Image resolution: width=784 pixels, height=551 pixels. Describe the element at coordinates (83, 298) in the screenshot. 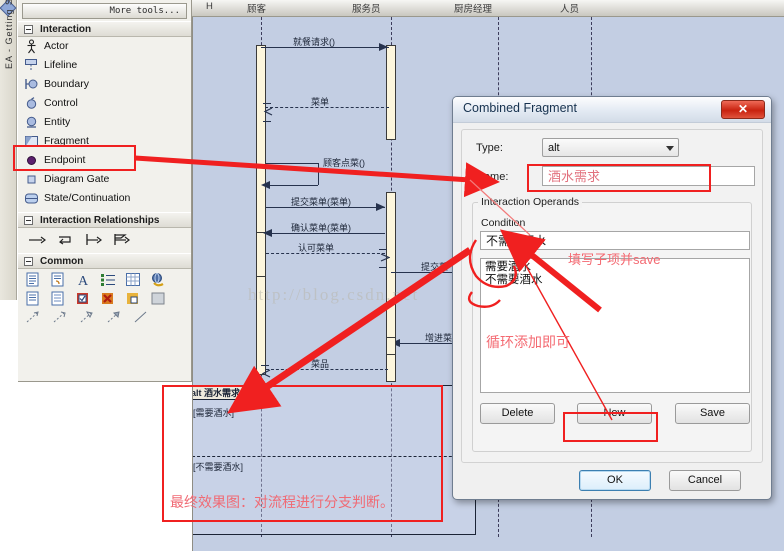

I see `checkbox-icon` at that location.